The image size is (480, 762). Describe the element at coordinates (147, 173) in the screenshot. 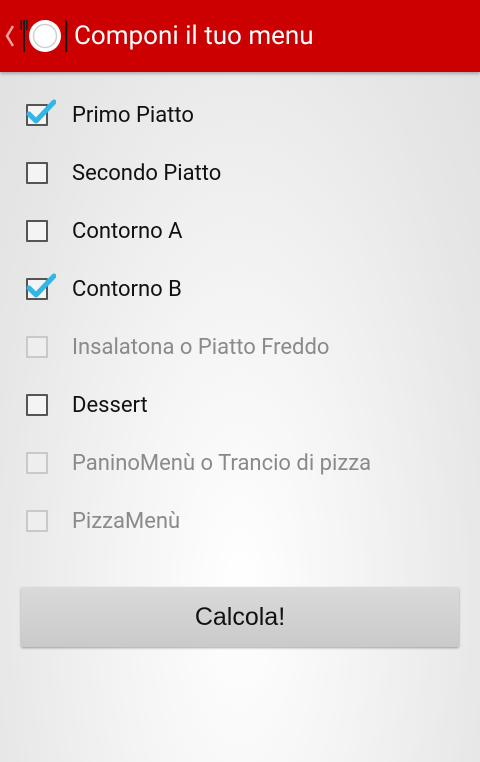

I see `checkbox-label: Secondo Piatto` at that location.